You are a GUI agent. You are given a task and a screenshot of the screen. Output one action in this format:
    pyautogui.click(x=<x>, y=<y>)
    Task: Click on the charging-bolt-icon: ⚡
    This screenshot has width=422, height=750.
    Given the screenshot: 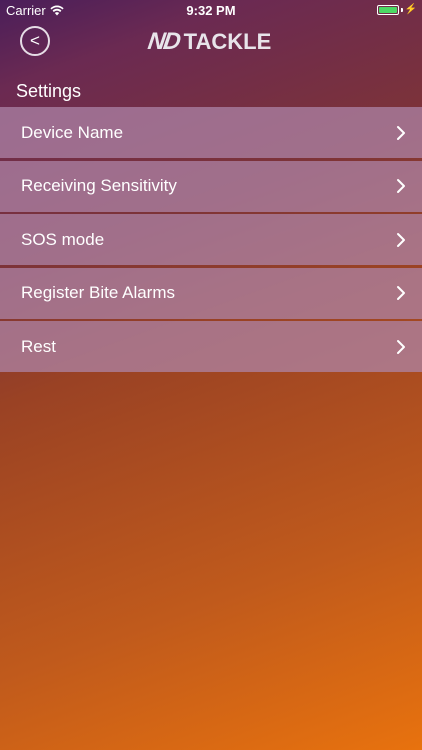 What is the action you would take?
    pyautogui.click(x=410, y=9)
    